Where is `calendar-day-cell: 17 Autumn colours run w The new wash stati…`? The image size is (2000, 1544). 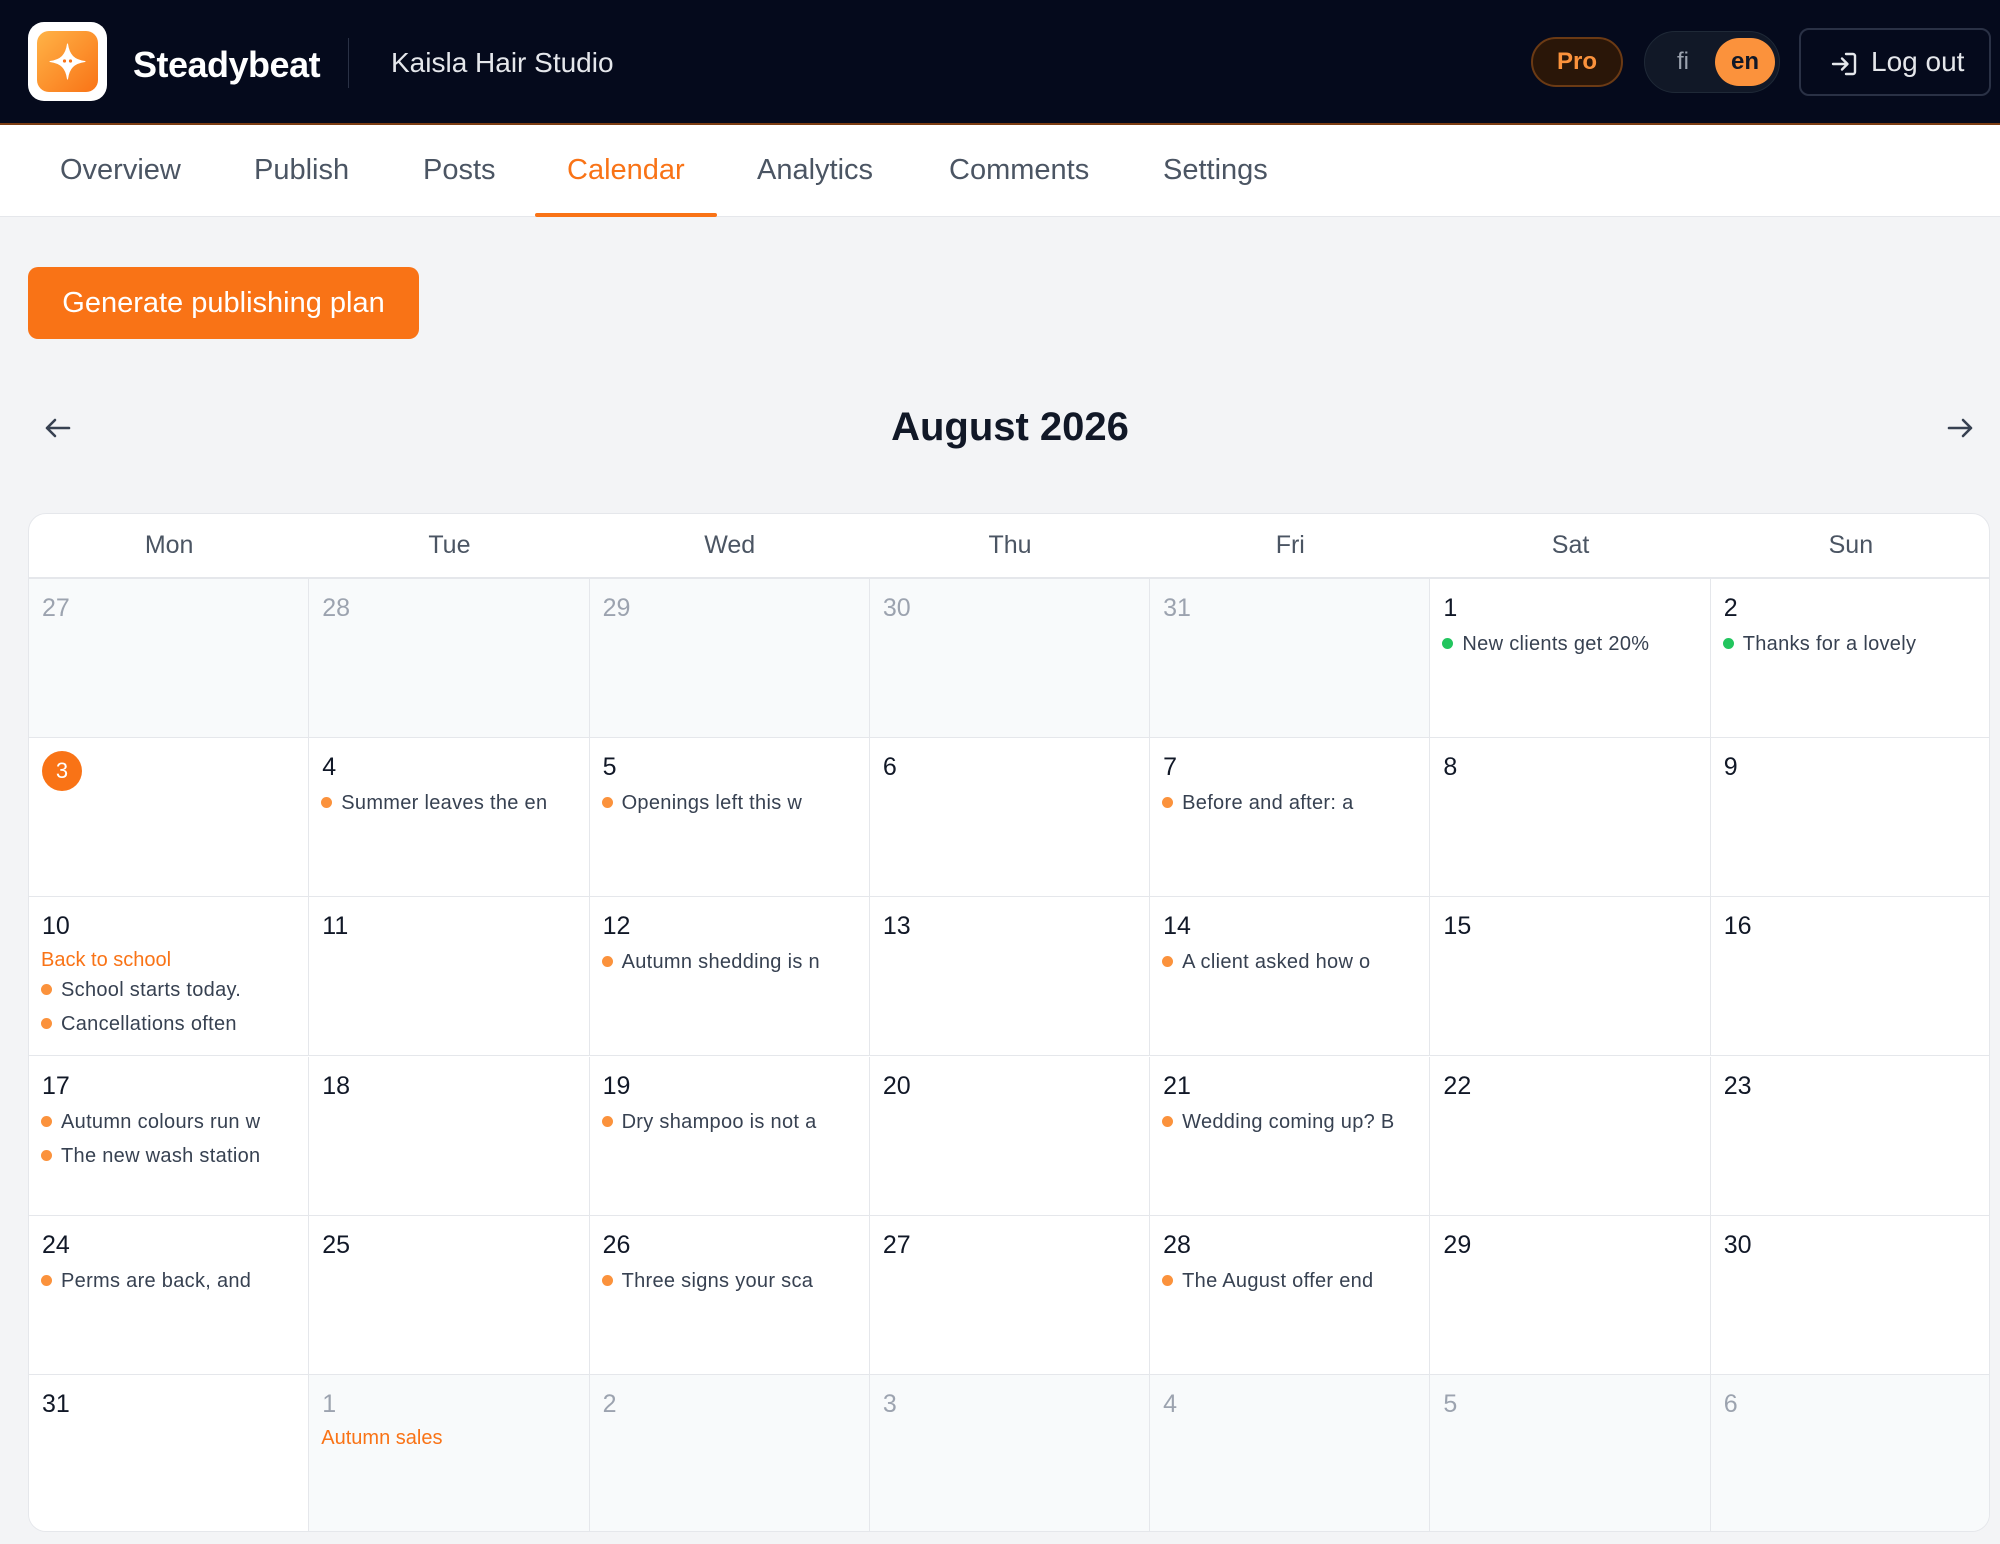
calendar-day-cell: 17 Autumn colours run w The new wash stati… is located at coordinates (169, 1136).